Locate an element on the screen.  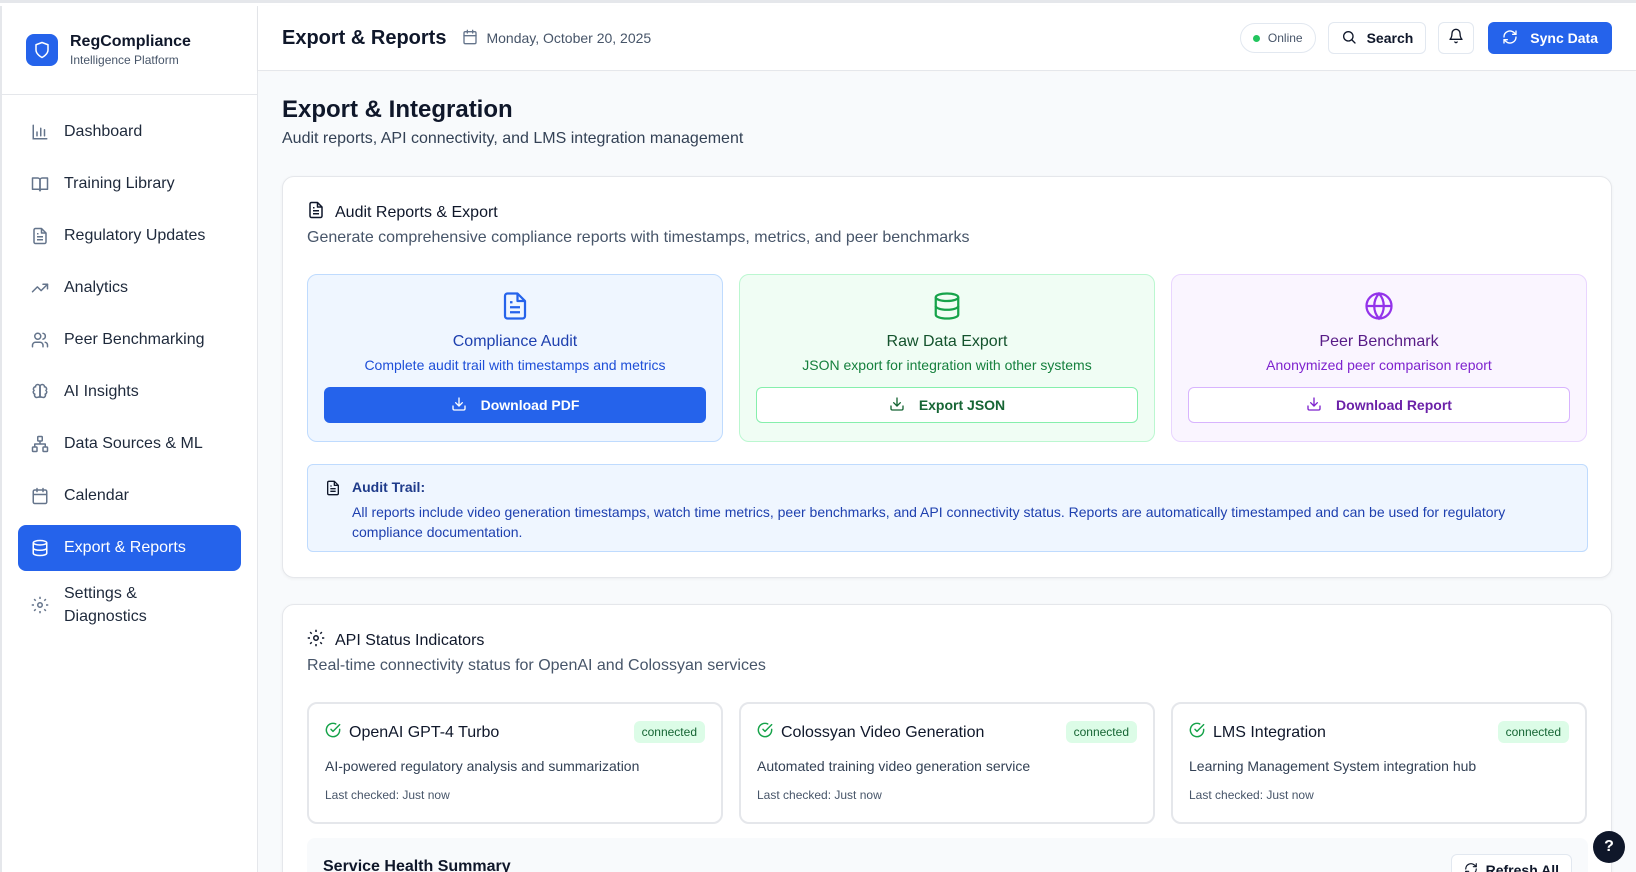
sidebar-item-label: AI Insights is located at coordinates (101, 391).